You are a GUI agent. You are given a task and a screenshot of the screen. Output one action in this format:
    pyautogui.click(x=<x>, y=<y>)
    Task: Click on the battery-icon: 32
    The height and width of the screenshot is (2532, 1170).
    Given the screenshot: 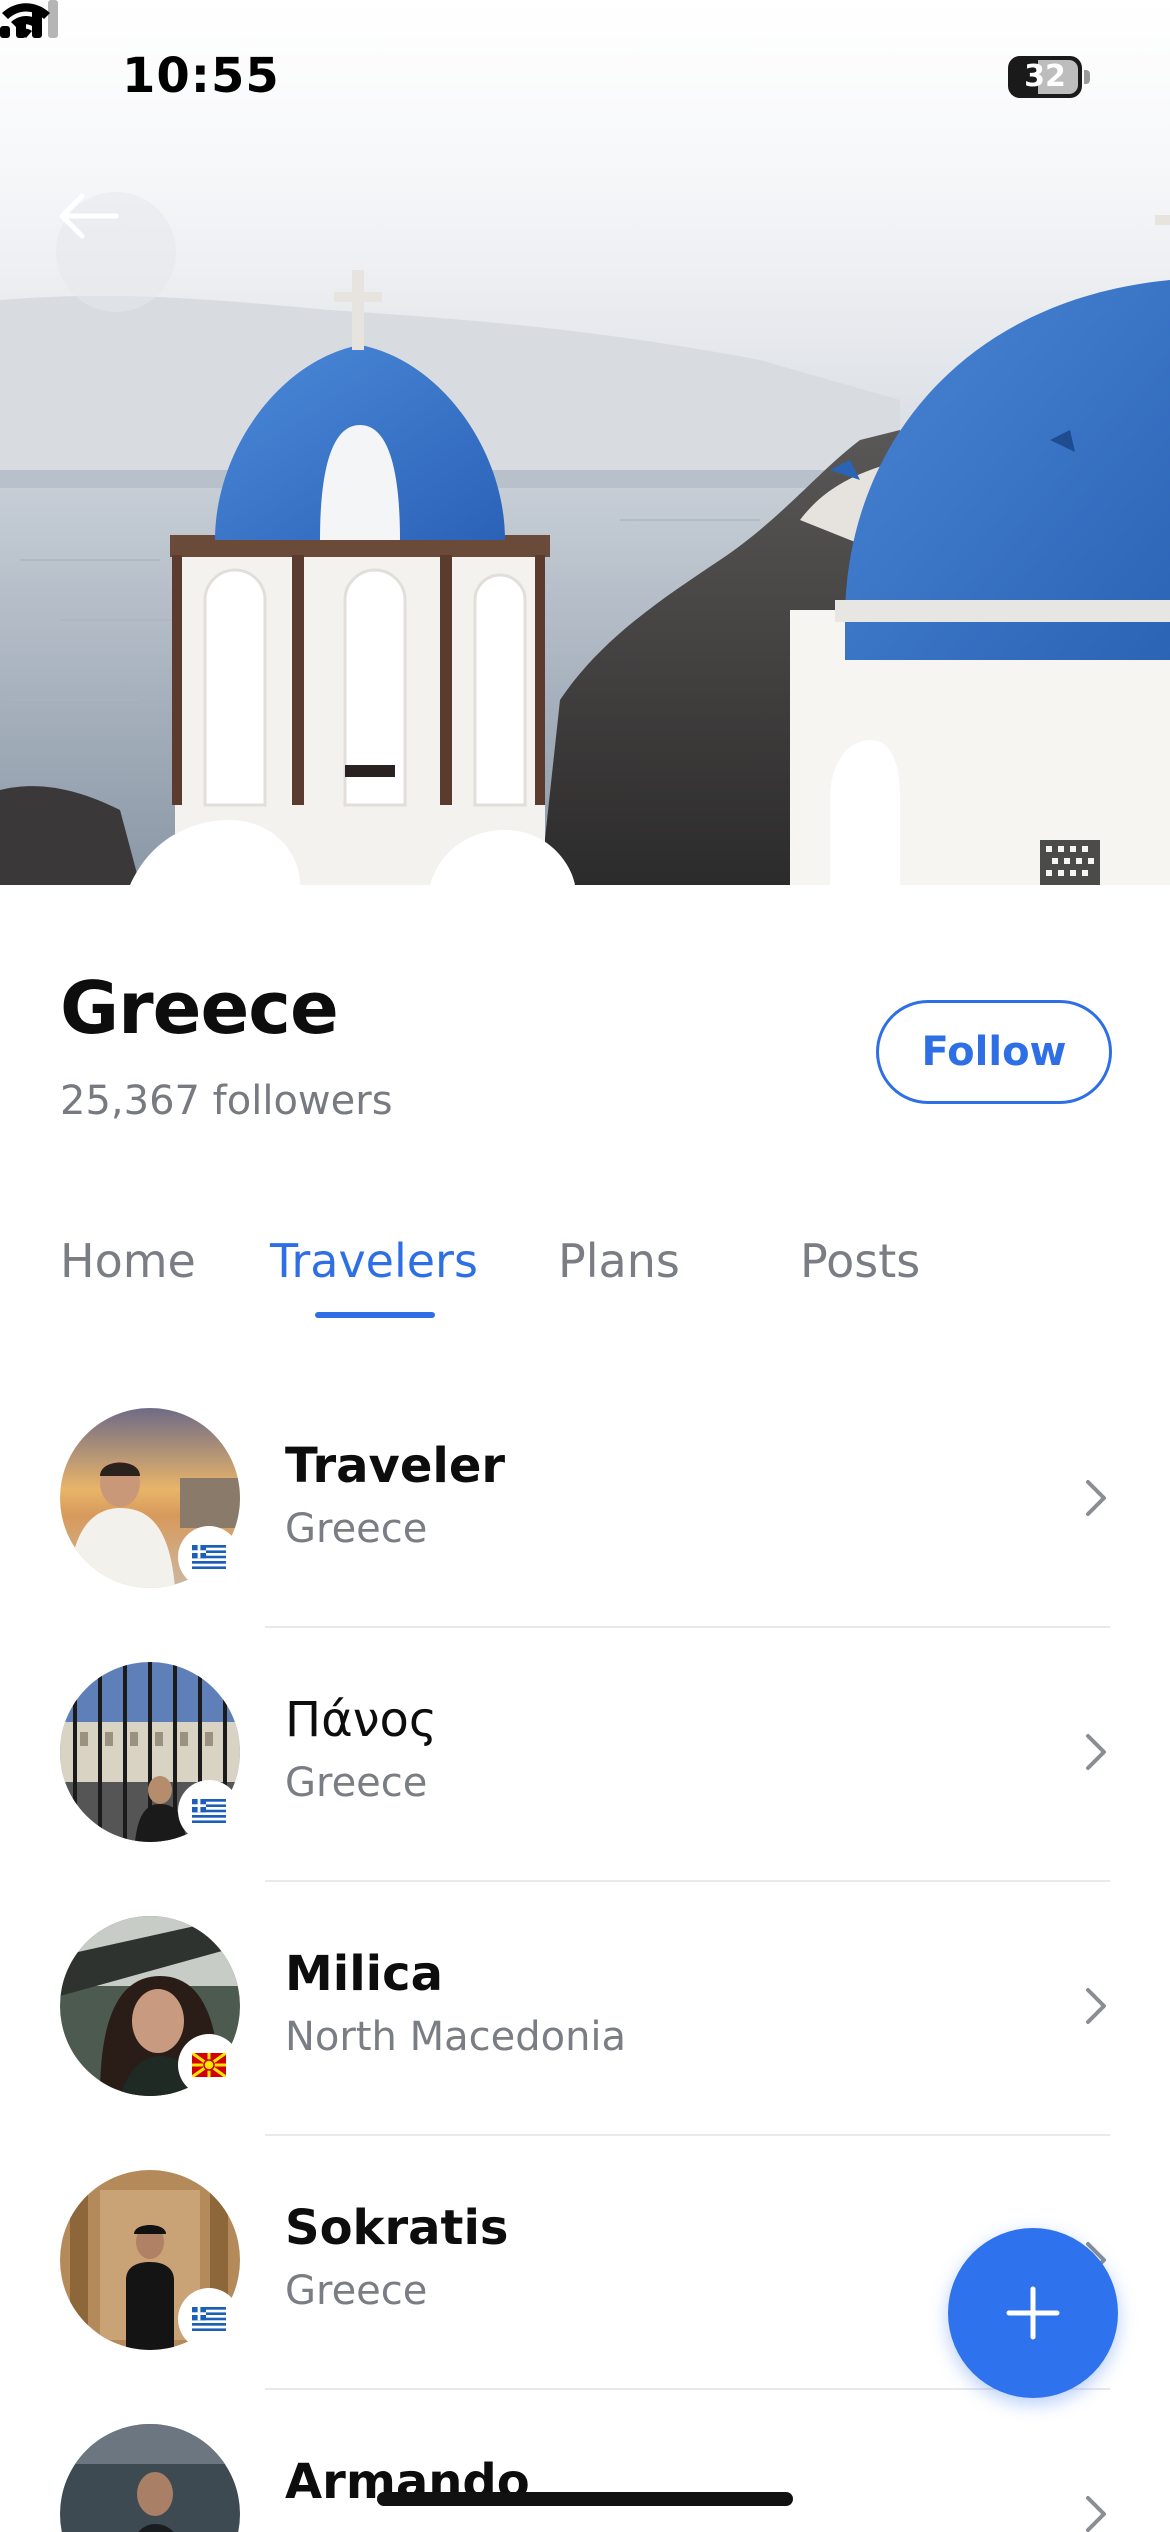 What is the action you would take?
    pyautogui.click(x=1049, y=77)
    